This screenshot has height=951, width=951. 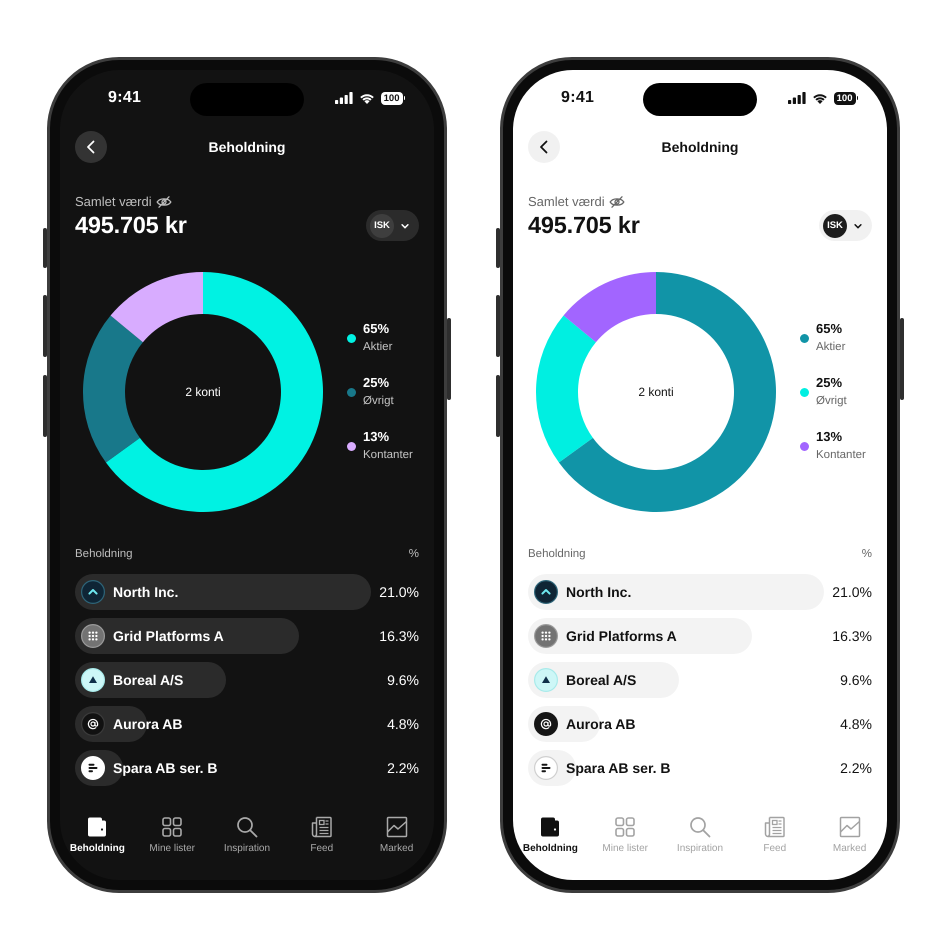 I want to click on tab-button: Mine lister, so click(x=172, y=835).